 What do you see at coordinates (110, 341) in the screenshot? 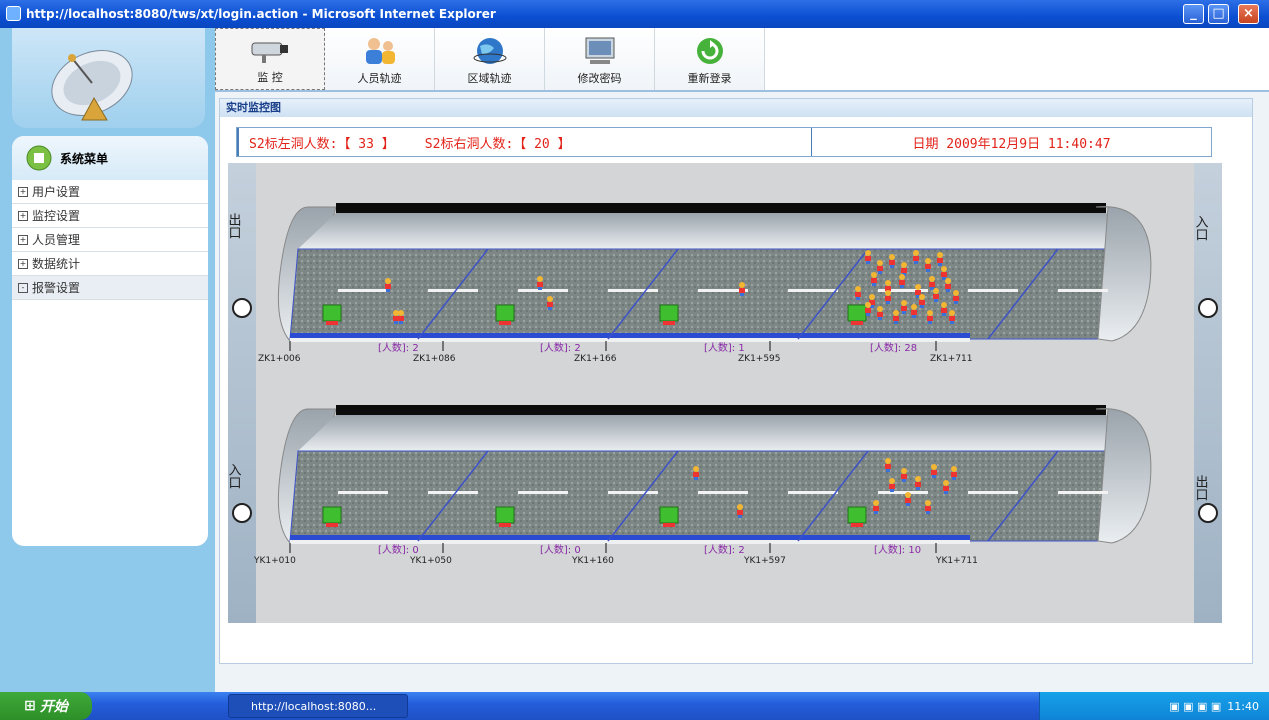
I see `system-menu: 系统菜单 + 用户设置 + 监控设置 + 人员管理 + 数据统计 - 报警设置` at bounding box center [110, 341].